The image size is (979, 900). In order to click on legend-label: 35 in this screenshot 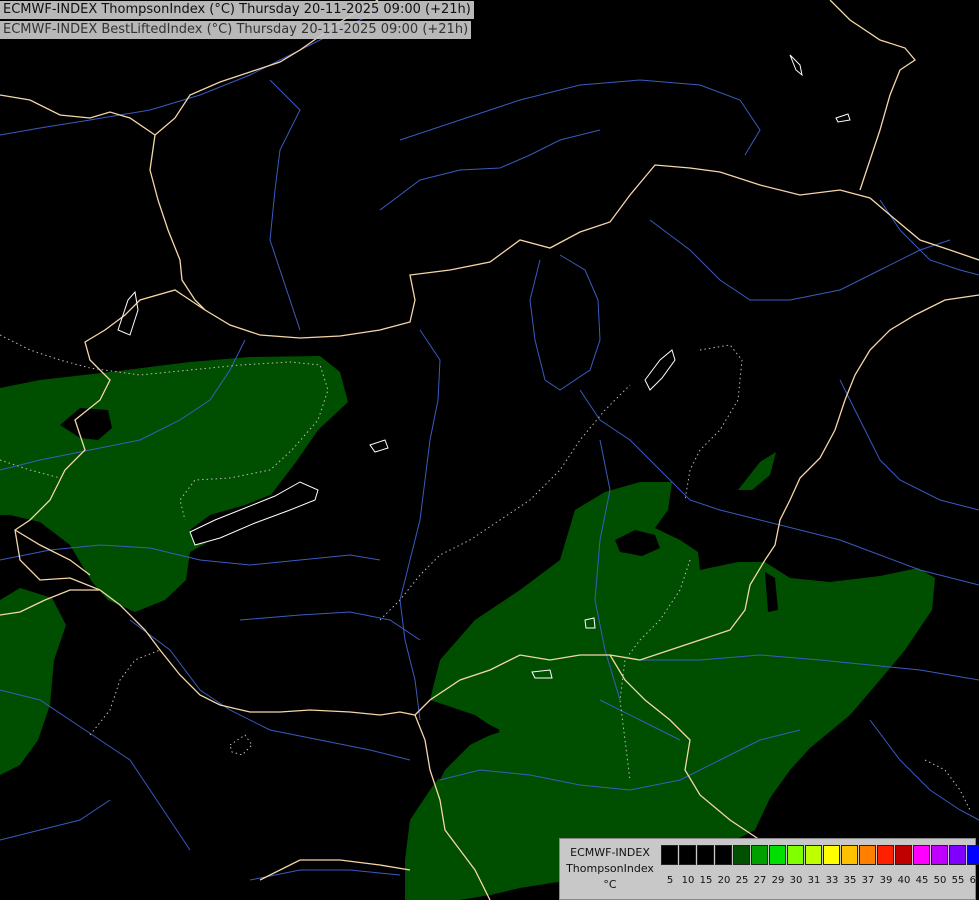, I will do `click(850, 880)`.